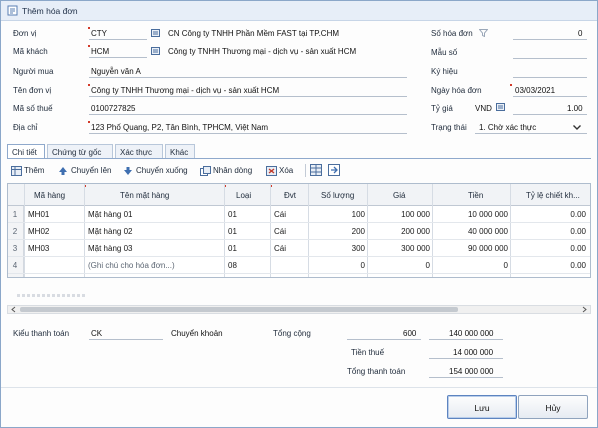 The height and width of the screenshot is (428, 598). What do you see at coordinates (113, 108) in the screenshot?
I see `ma-so-thue-field: 0100727825` at bounding box center [113, 108].